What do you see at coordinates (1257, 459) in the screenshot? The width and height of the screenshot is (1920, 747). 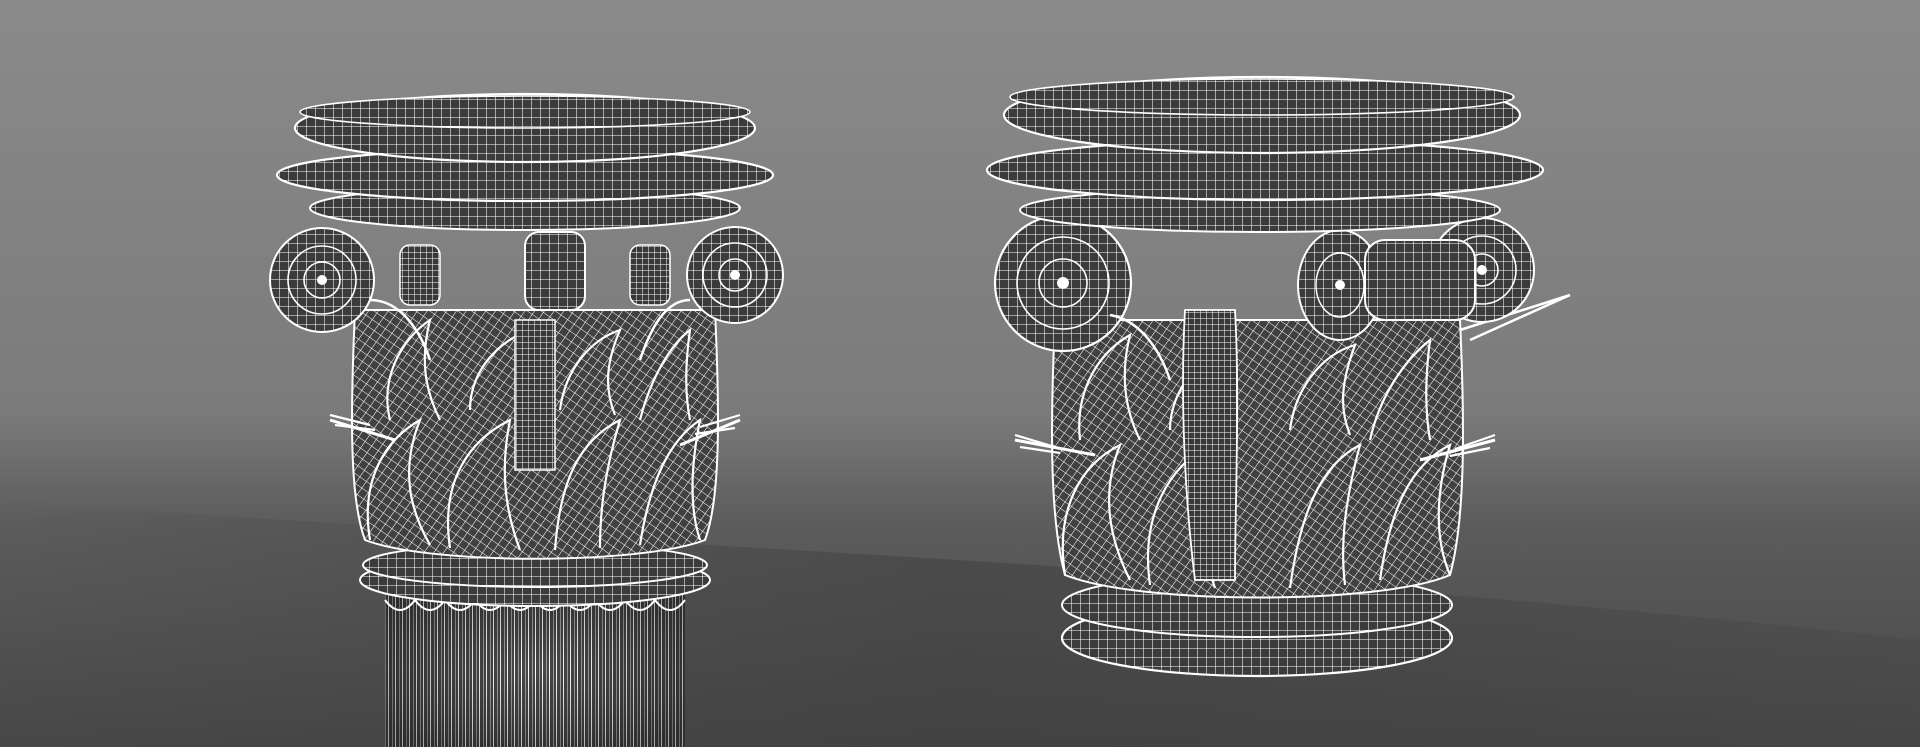 I see `acanthus-bell` at bounding box center [1257, 459].